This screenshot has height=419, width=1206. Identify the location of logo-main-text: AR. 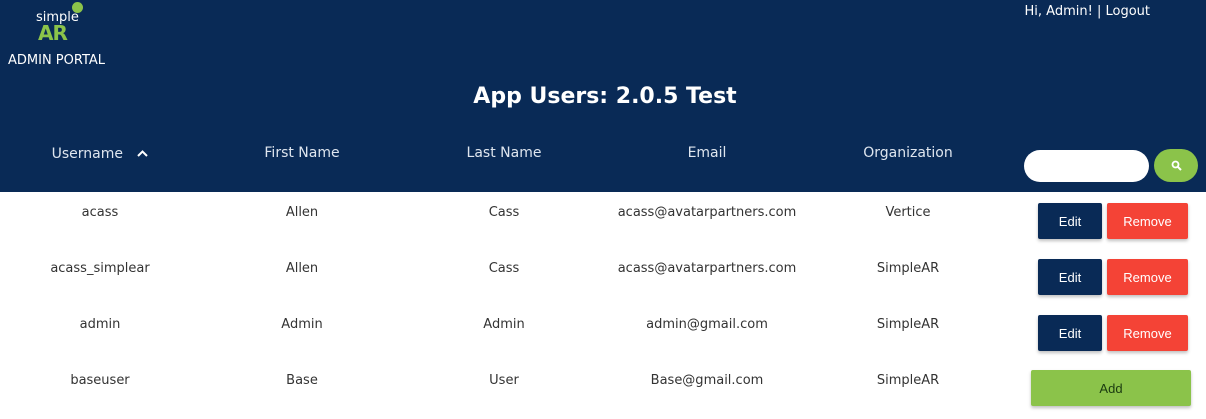
(53, 33).